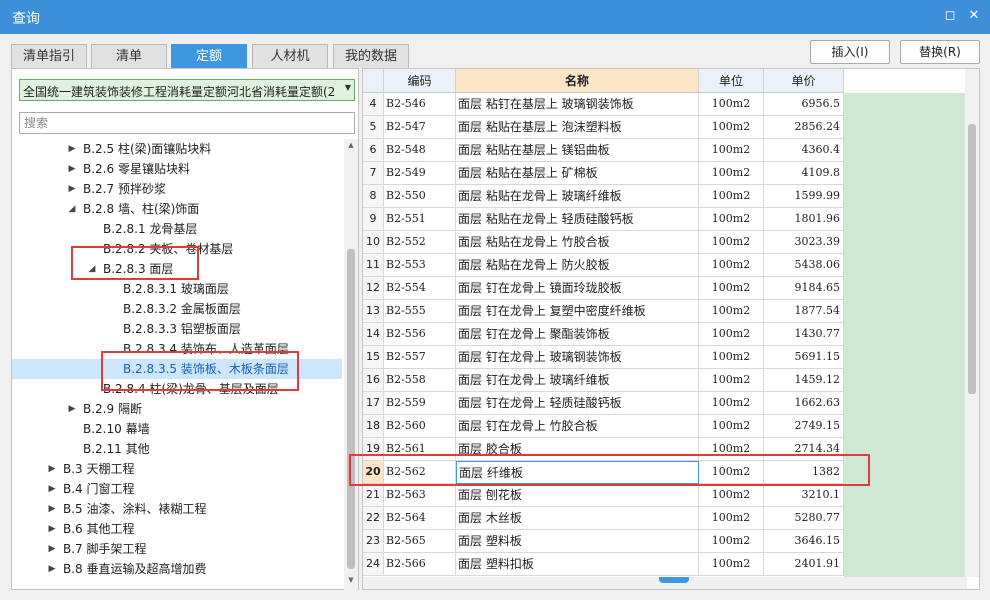  I want to click on table-row: 9 B2-551 面层 粘贴在龙骨上 轻质硅酸钙板 100m2 1801.96, so click(671, 219).